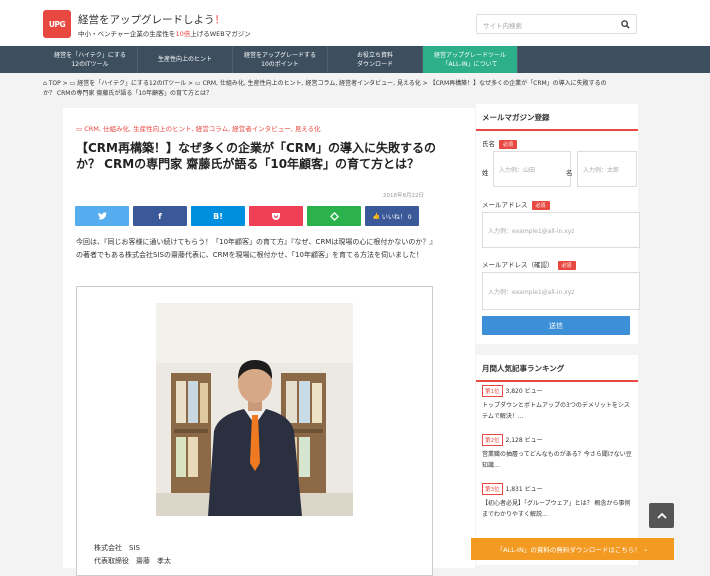  What do you see at coordinates (531, 231) in the screenshot?
I see `email-placeholder: 入力例：example1@all-in.xyz` at bounding box center [531, 231].